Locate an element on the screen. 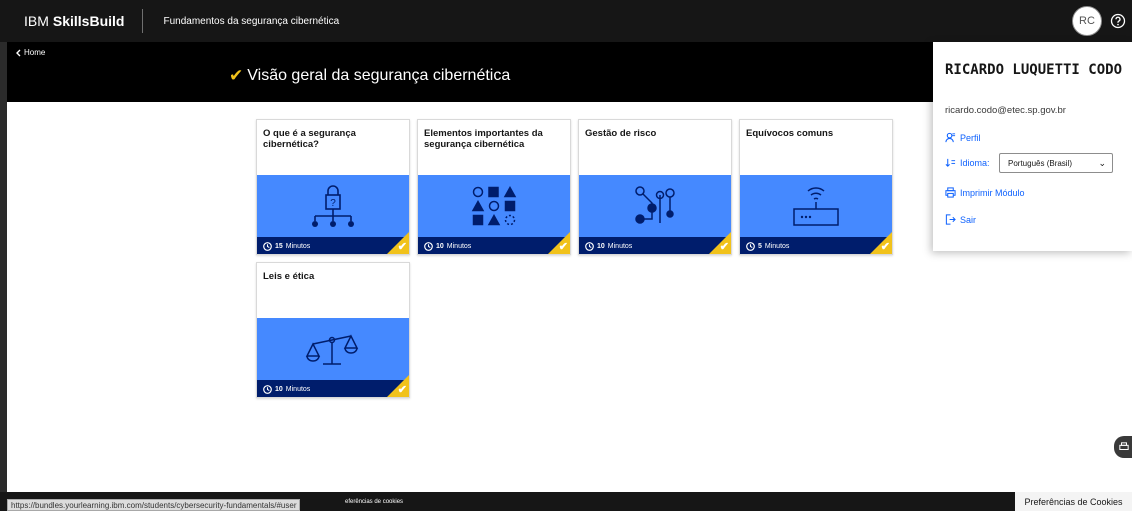 This screenshot has width=1132, height=511. module-title: ✔ Visão geral da segurança cibernética is located at coordinates (369, 76).